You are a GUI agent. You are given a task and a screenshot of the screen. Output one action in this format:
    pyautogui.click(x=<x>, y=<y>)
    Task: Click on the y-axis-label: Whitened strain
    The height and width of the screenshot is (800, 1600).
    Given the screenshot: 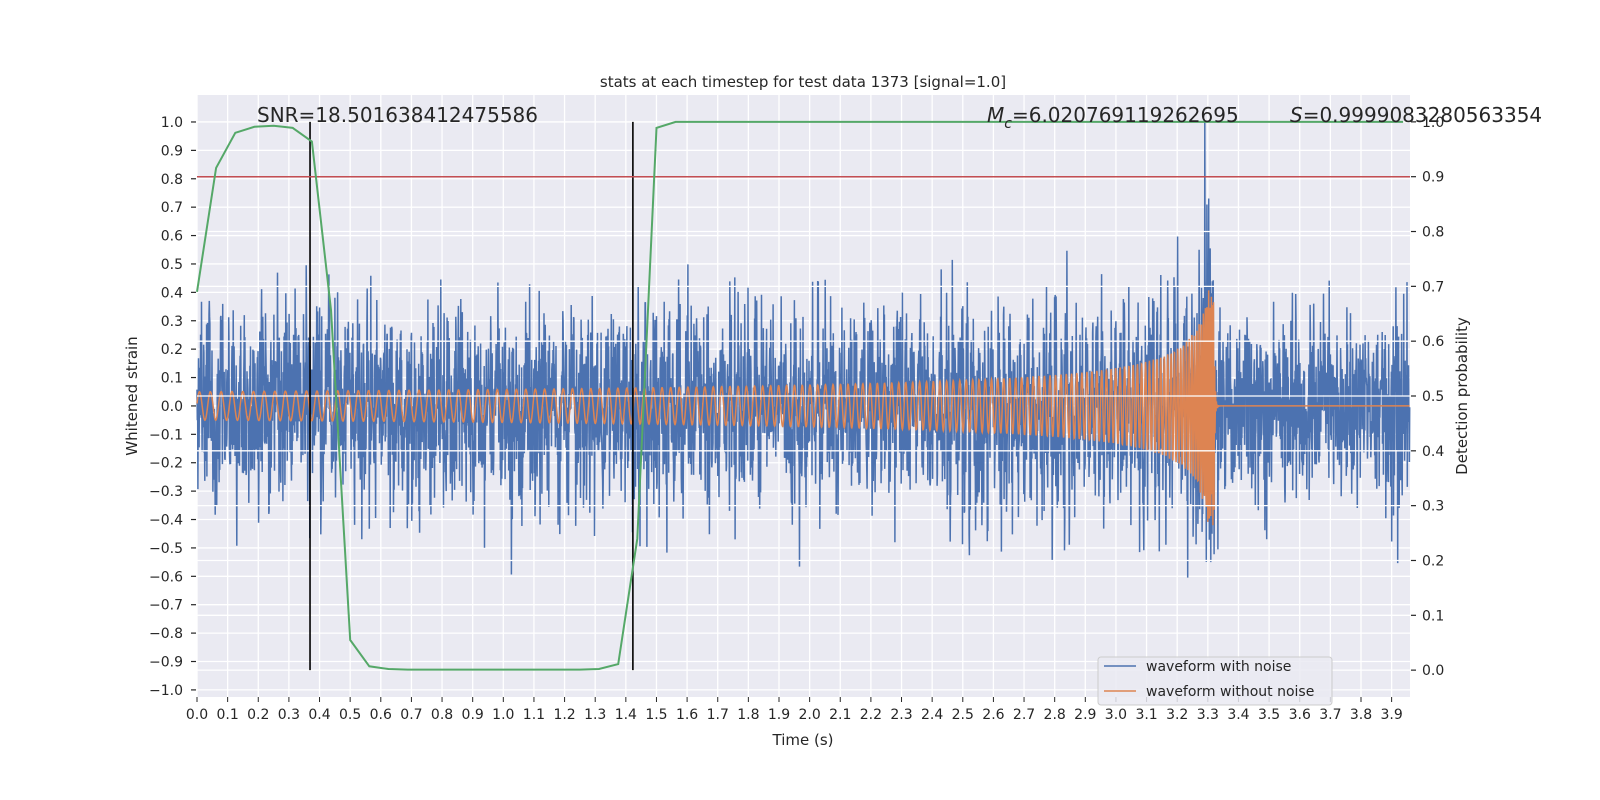 What is the action you would take?
    pyautogui.click(x=132, y=395)
    